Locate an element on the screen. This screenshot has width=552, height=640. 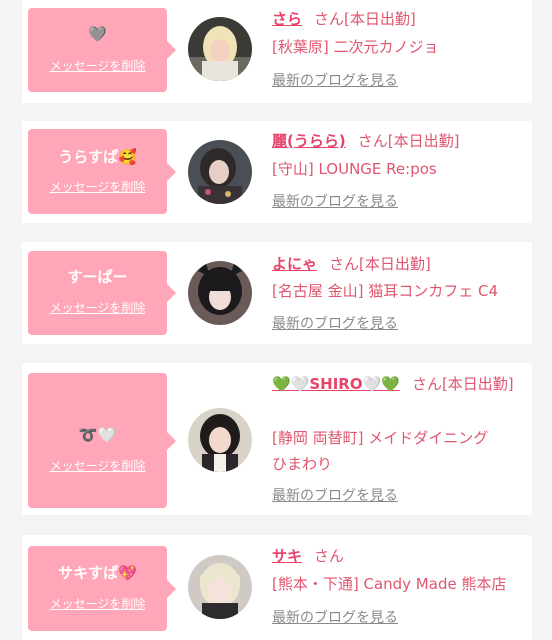
shop-name: [名古屋 金山] 猫耳コンカフェ C4 is located at coordinates (385, 291).